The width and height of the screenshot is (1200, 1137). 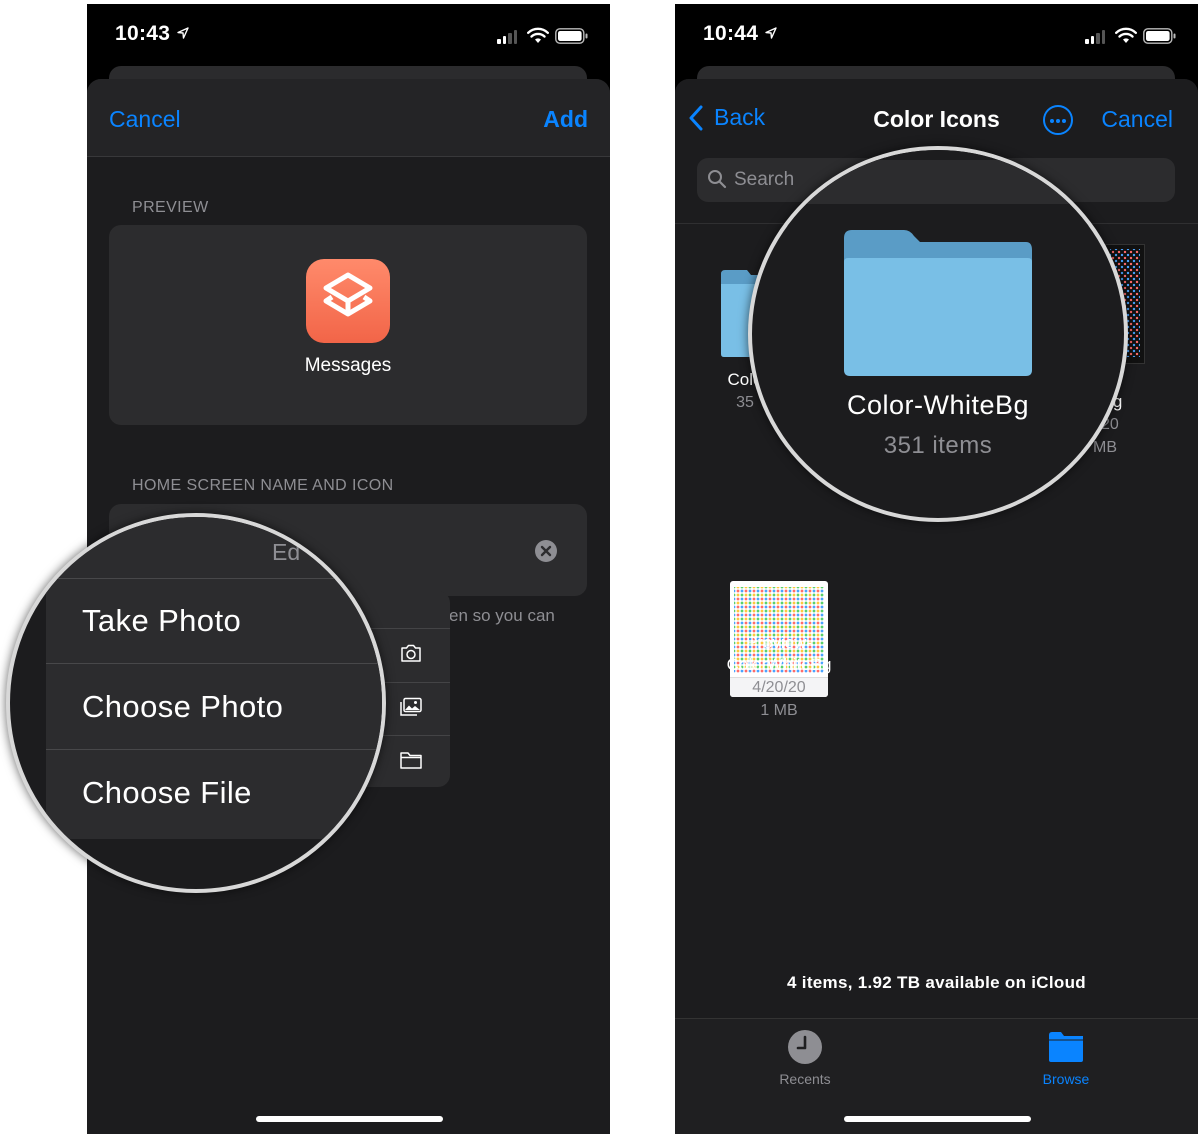 I want to click on tab-label: Recents, so click(x=805, y=1079).